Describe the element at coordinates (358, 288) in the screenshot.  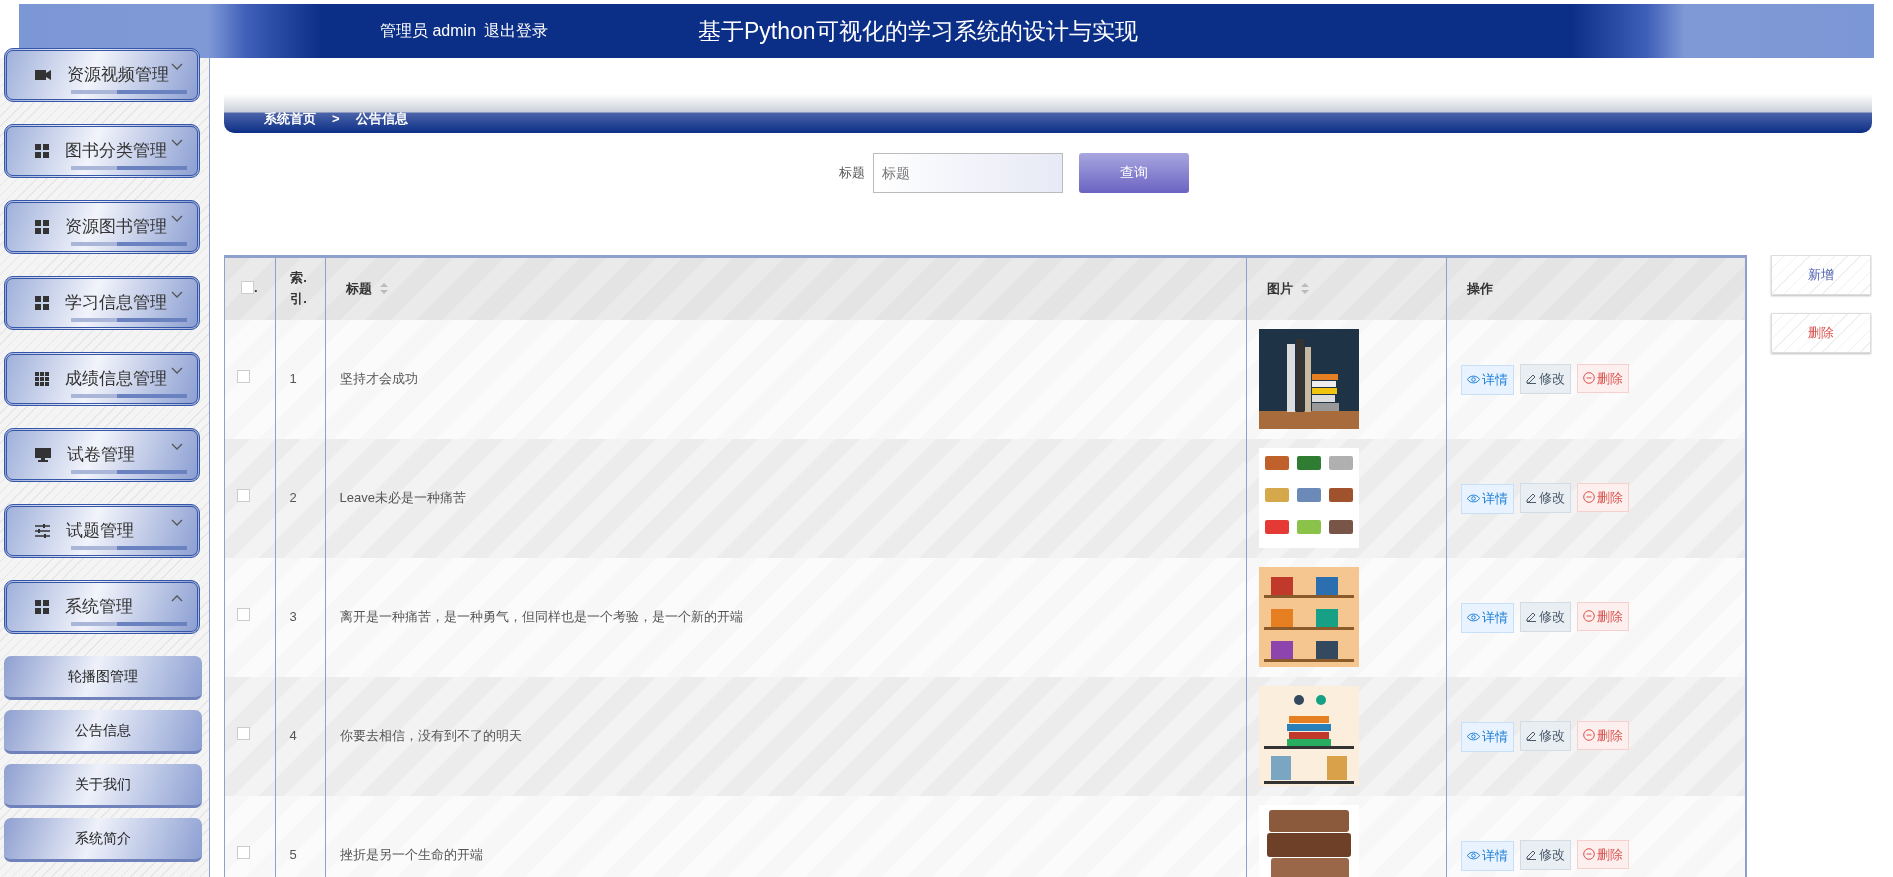
I see `column-header: 标题` at that location.